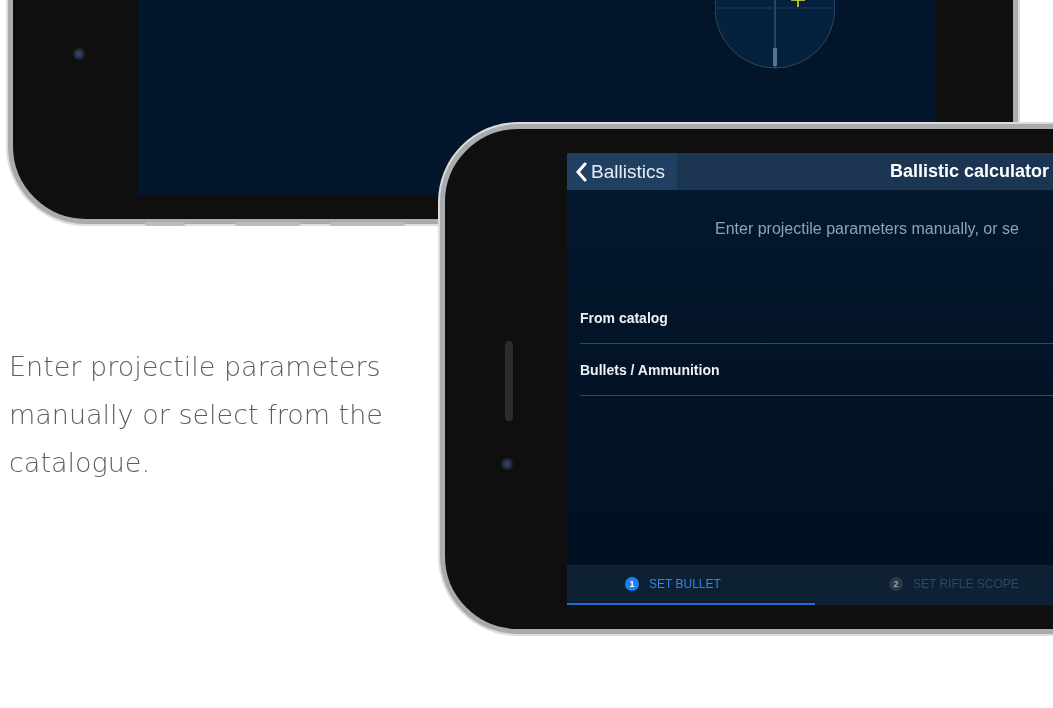 This screenshot has height=708, width=1053. I want to click on intro-text: Enter projectile parameters manually, or se, so click(867, 229).